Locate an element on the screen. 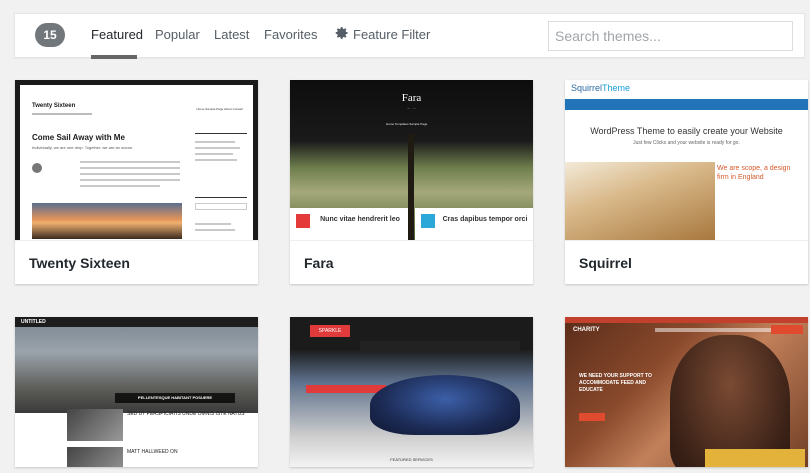  preview-sunset-image is located at coordinates (107, 221).